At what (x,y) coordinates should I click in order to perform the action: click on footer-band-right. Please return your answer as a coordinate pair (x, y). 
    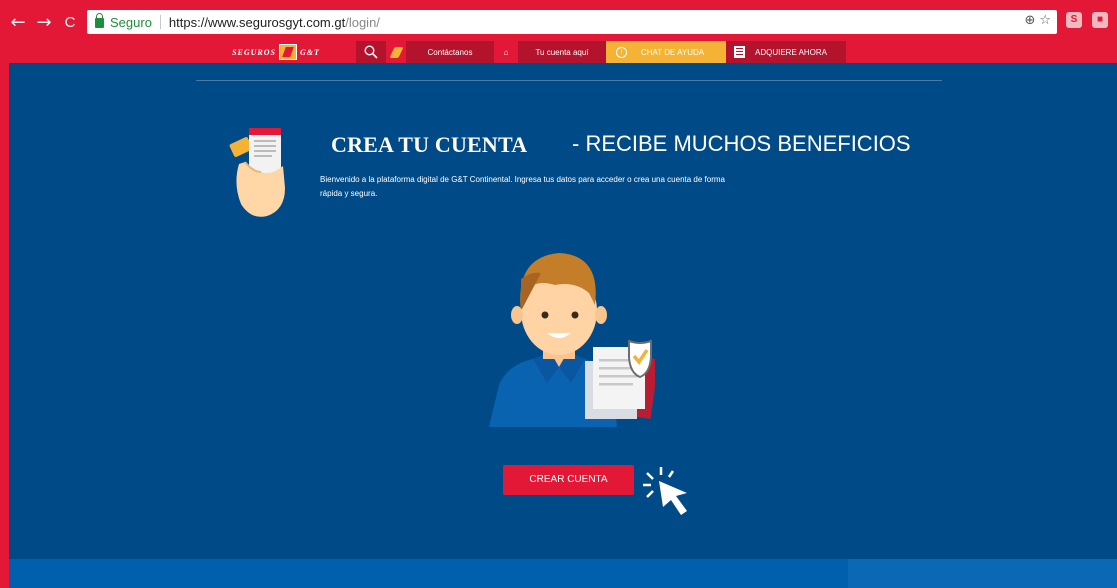
    Looking at the image, I should click on (982, 573).